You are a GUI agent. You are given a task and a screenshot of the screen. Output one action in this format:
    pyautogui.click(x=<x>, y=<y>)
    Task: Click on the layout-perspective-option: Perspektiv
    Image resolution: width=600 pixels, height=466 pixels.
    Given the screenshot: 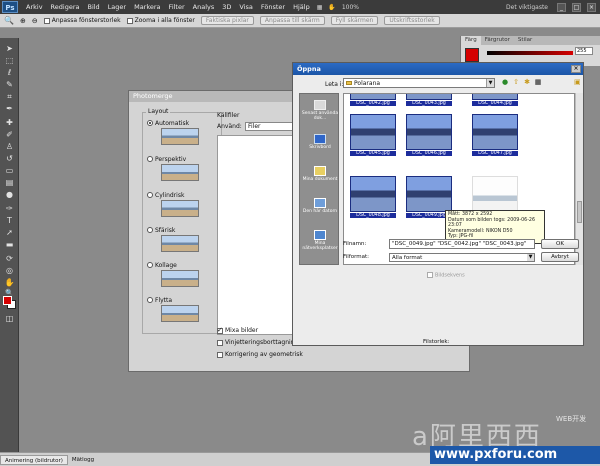 What is the action you would take?
    pyautogui.click(x=166, y=159)
    